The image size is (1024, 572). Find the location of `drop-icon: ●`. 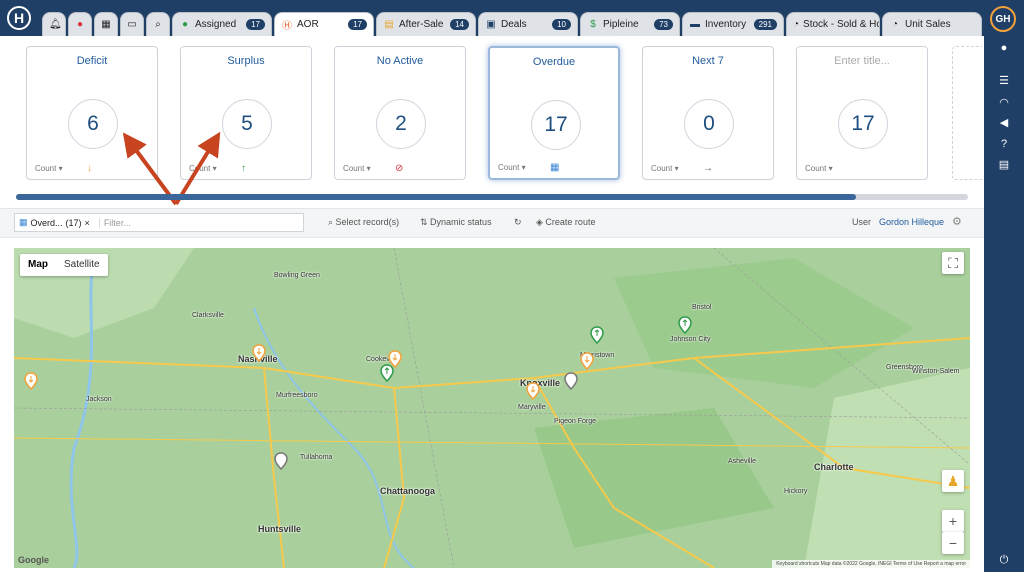

drop-icon: ● is located at coordinates (1004, 48).